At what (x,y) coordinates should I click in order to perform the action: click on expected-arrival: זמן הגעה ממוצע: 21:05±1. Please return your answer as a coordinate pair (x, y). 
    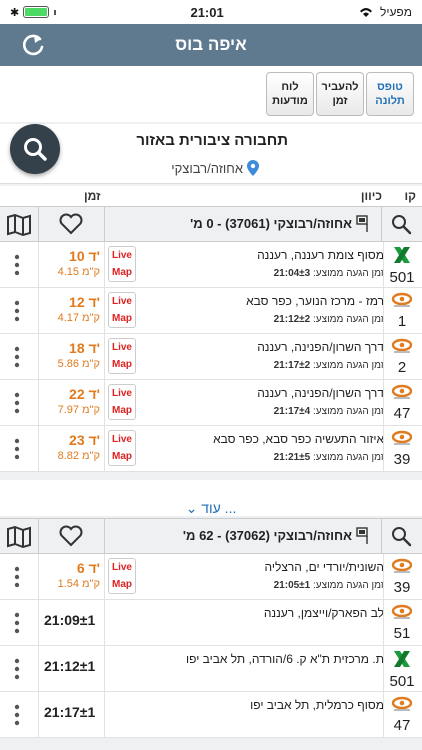
    Looking at the image, I should click on (329, 585).